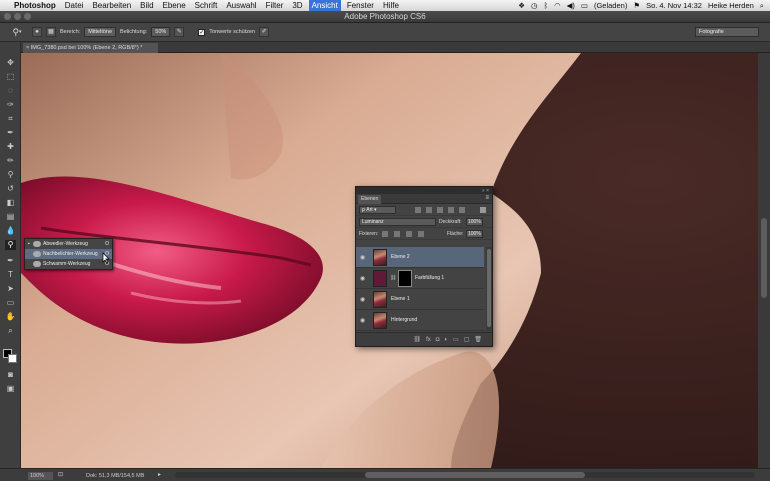  What do you see at coordinates (10, 275) in the screenshot?
I see `type-tool-icon: T` at bounding box center [10, 275].